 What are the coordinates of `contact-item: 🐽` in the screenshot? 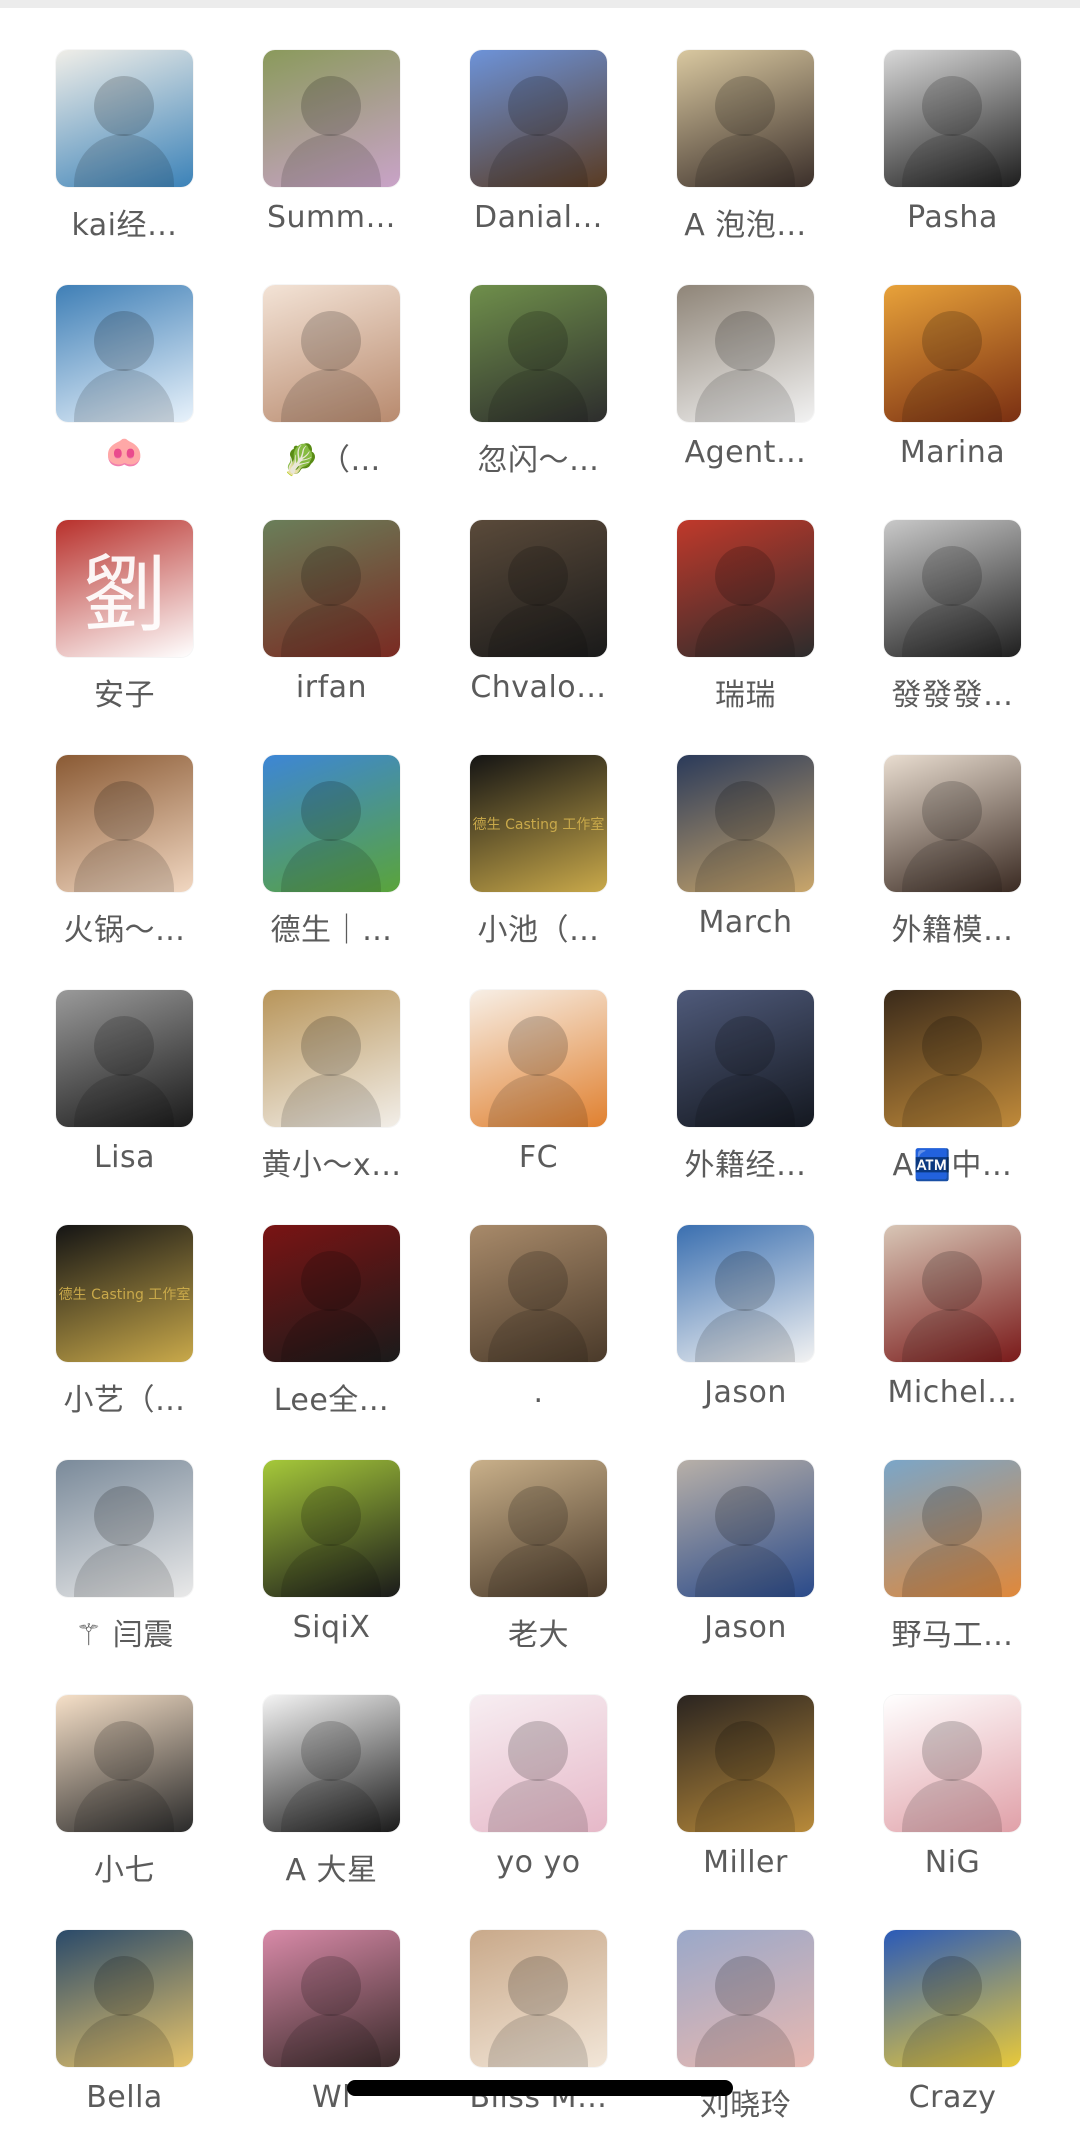 It's located at (112, 385).